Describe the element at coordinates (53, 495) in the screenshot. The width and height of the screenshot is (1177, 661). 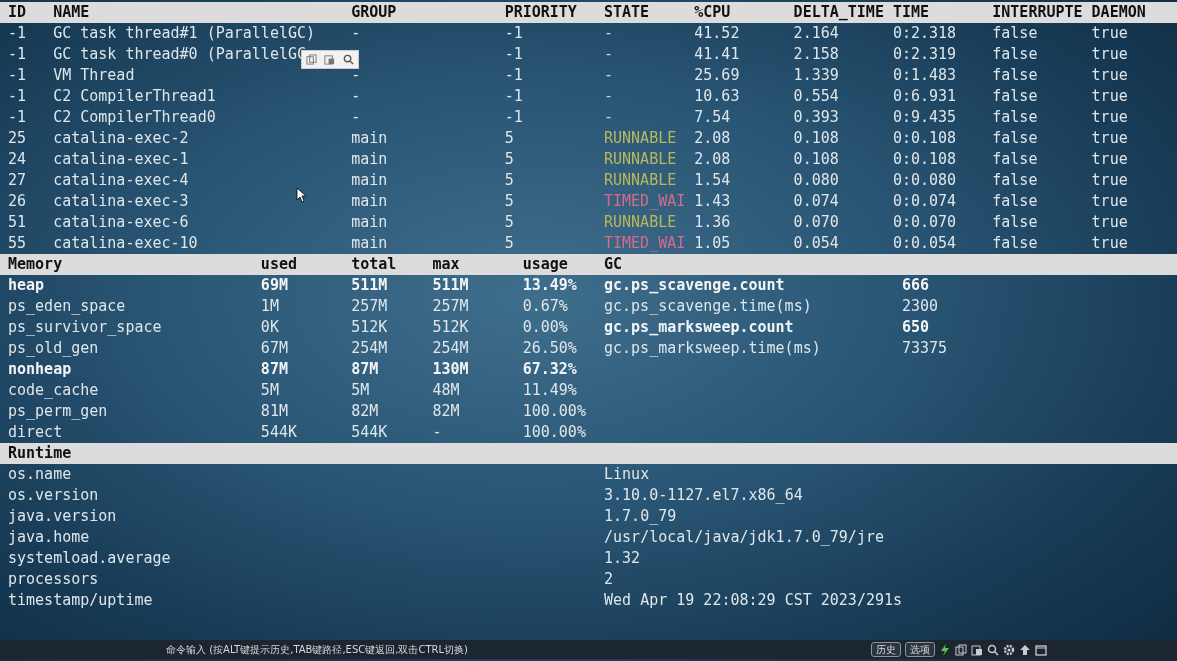
I see `table-cell: os.version` at that location.